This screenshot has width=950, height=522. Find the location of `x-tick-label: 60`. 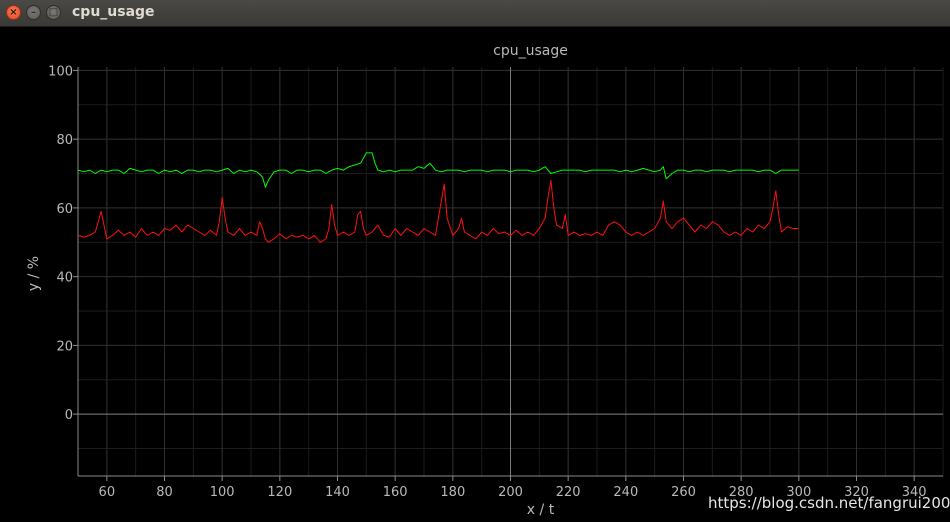

x-tick-label: 60 is located at coordinates (107, 492).